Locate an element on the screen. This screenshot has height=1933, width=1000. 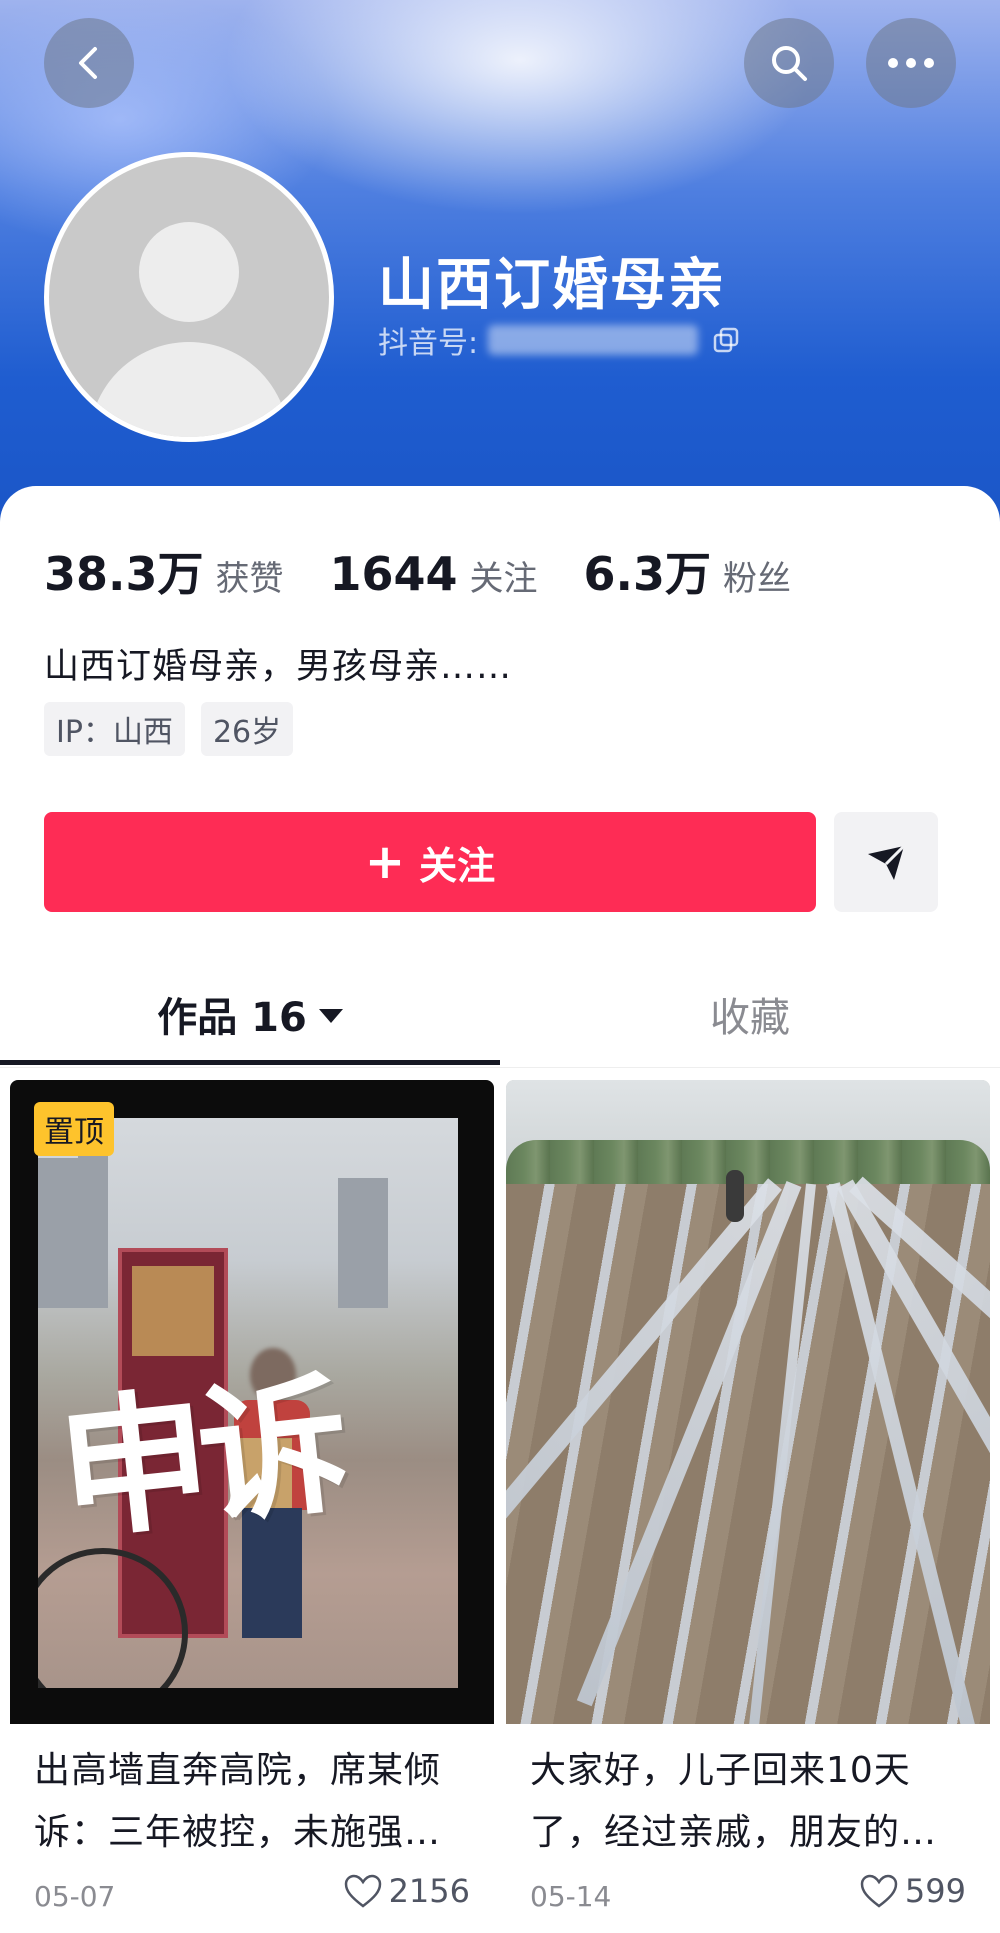
send-message-button is located at coordinates (886, 862).